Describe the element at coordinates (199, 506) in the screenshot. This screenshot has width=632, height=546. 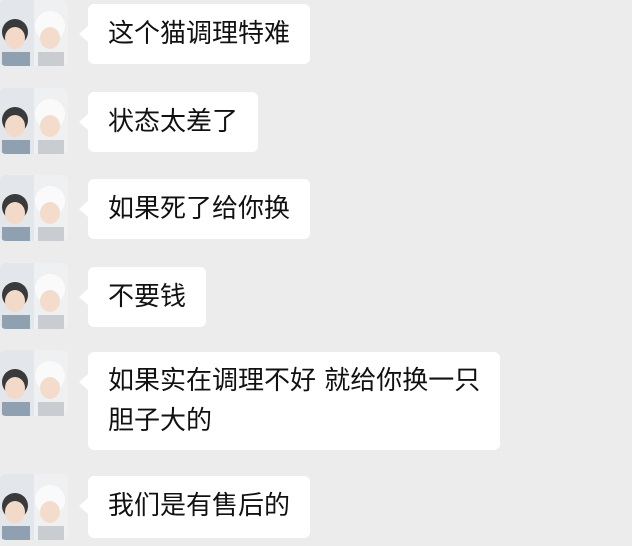
I see `message-text: 我们是有售后的` at that location.